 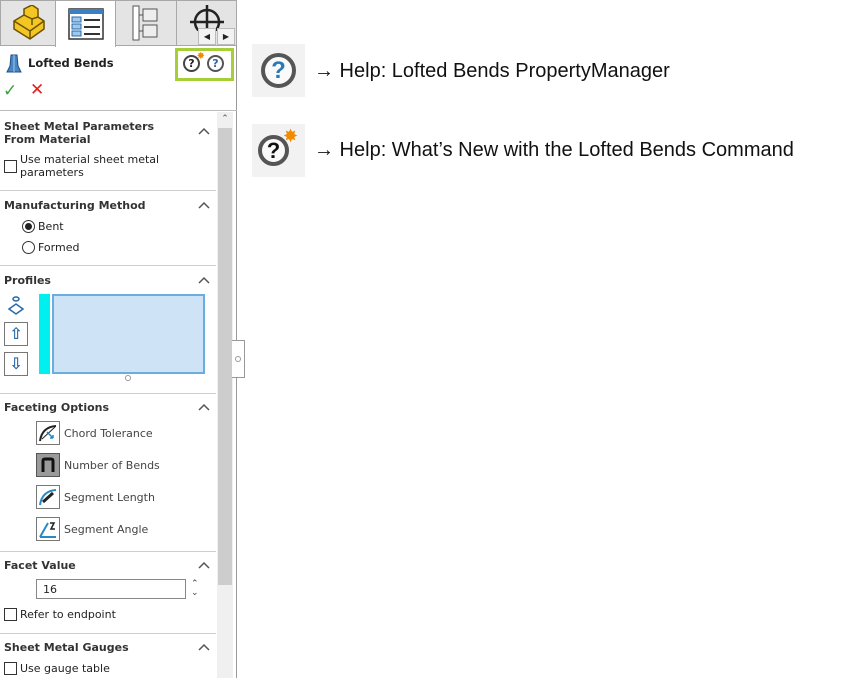 I want to click on section-title-facet-value: Facet Value, so click(x=40, y=565).